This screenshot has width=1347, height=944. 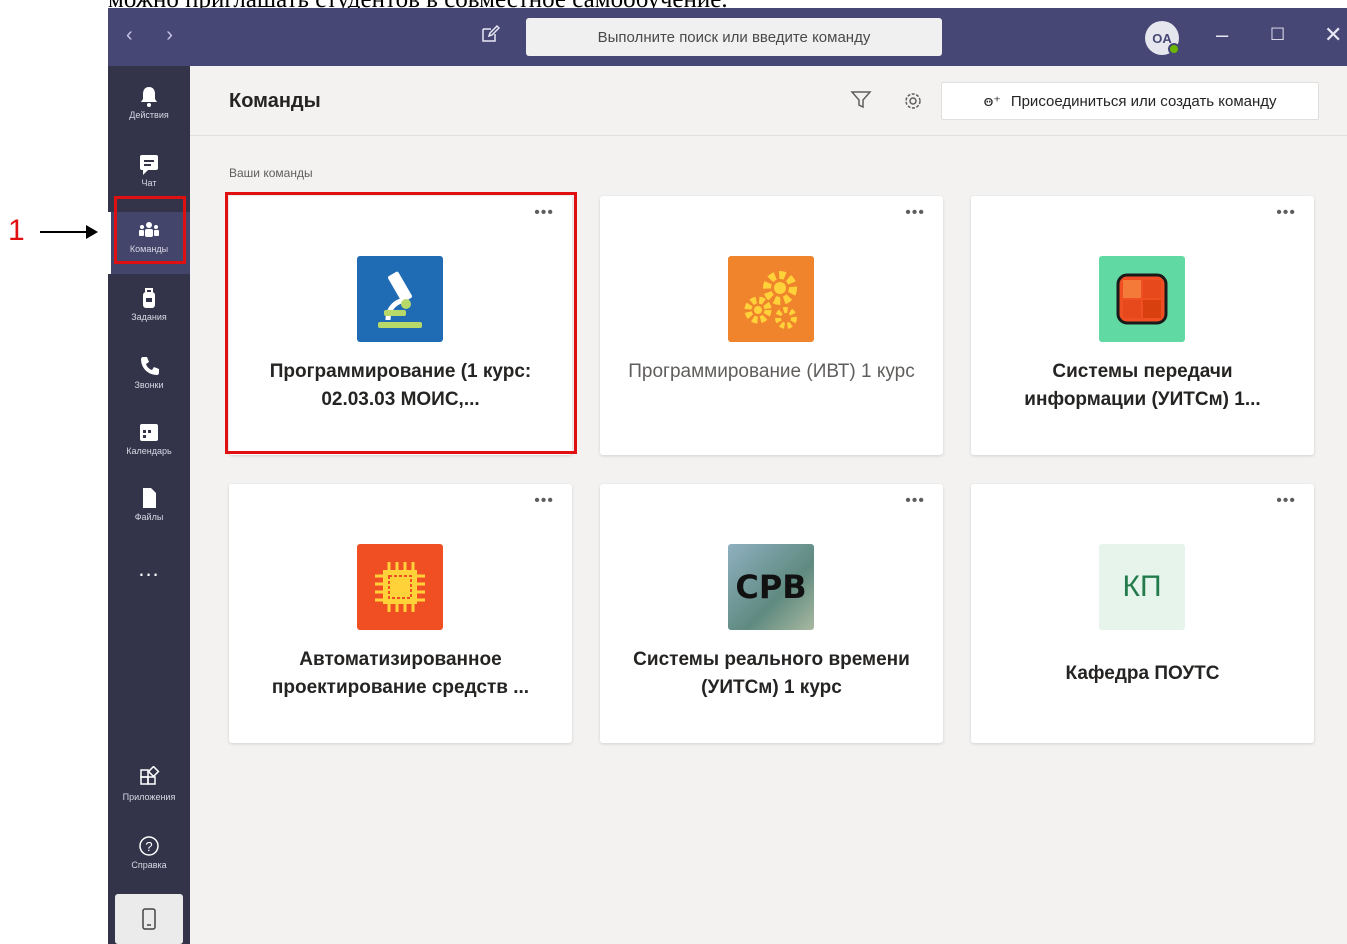 What do you see at coordinates (149, 865) in the screenshot?
I see `rail-item-label: Справка` at bounding box center [149, 865].